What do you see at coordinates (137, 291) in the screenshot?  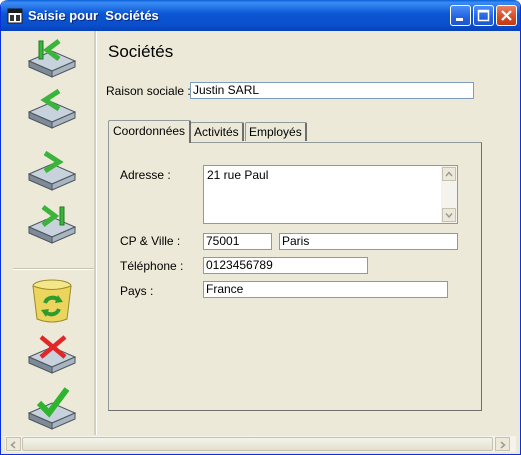 I see `pays-label: Pays :` at bounding box center [137, 291].